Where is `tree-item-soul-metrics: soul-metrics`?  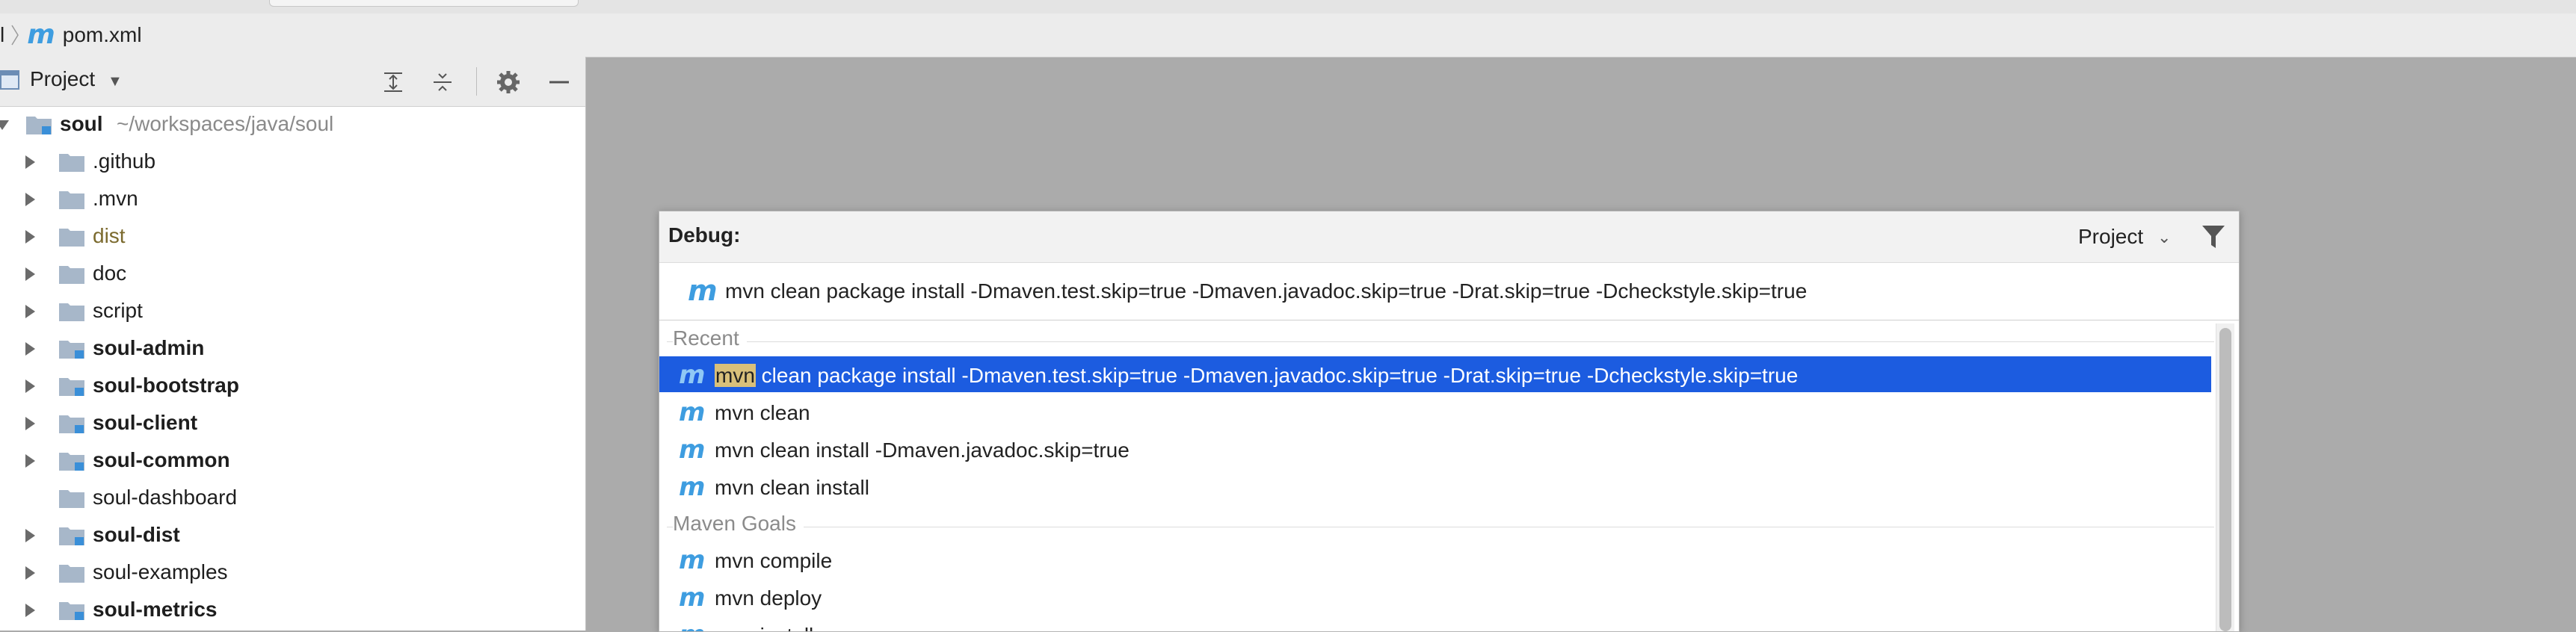 tree-item-soul-metrics: soul-metrics is located at coordinates (292, 610).